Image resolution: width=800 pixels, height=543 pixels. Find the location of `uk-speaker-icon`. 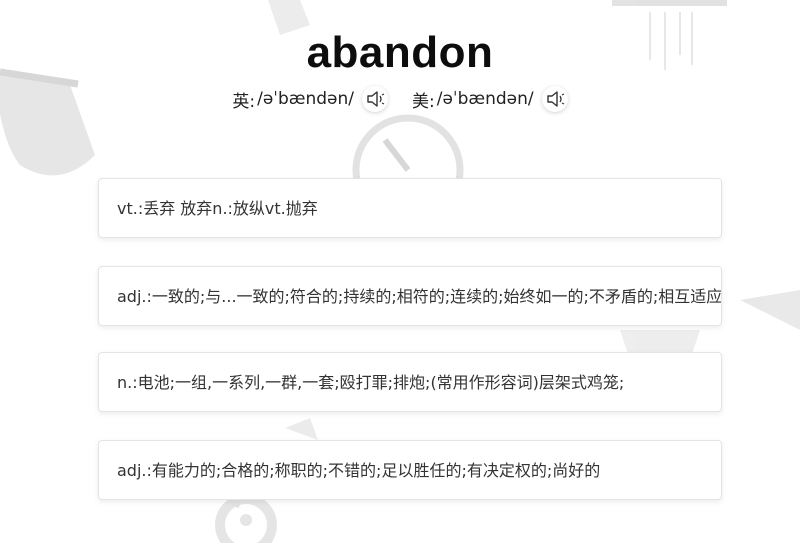

uk-speaker-icon is located at coordinates (375, 99).